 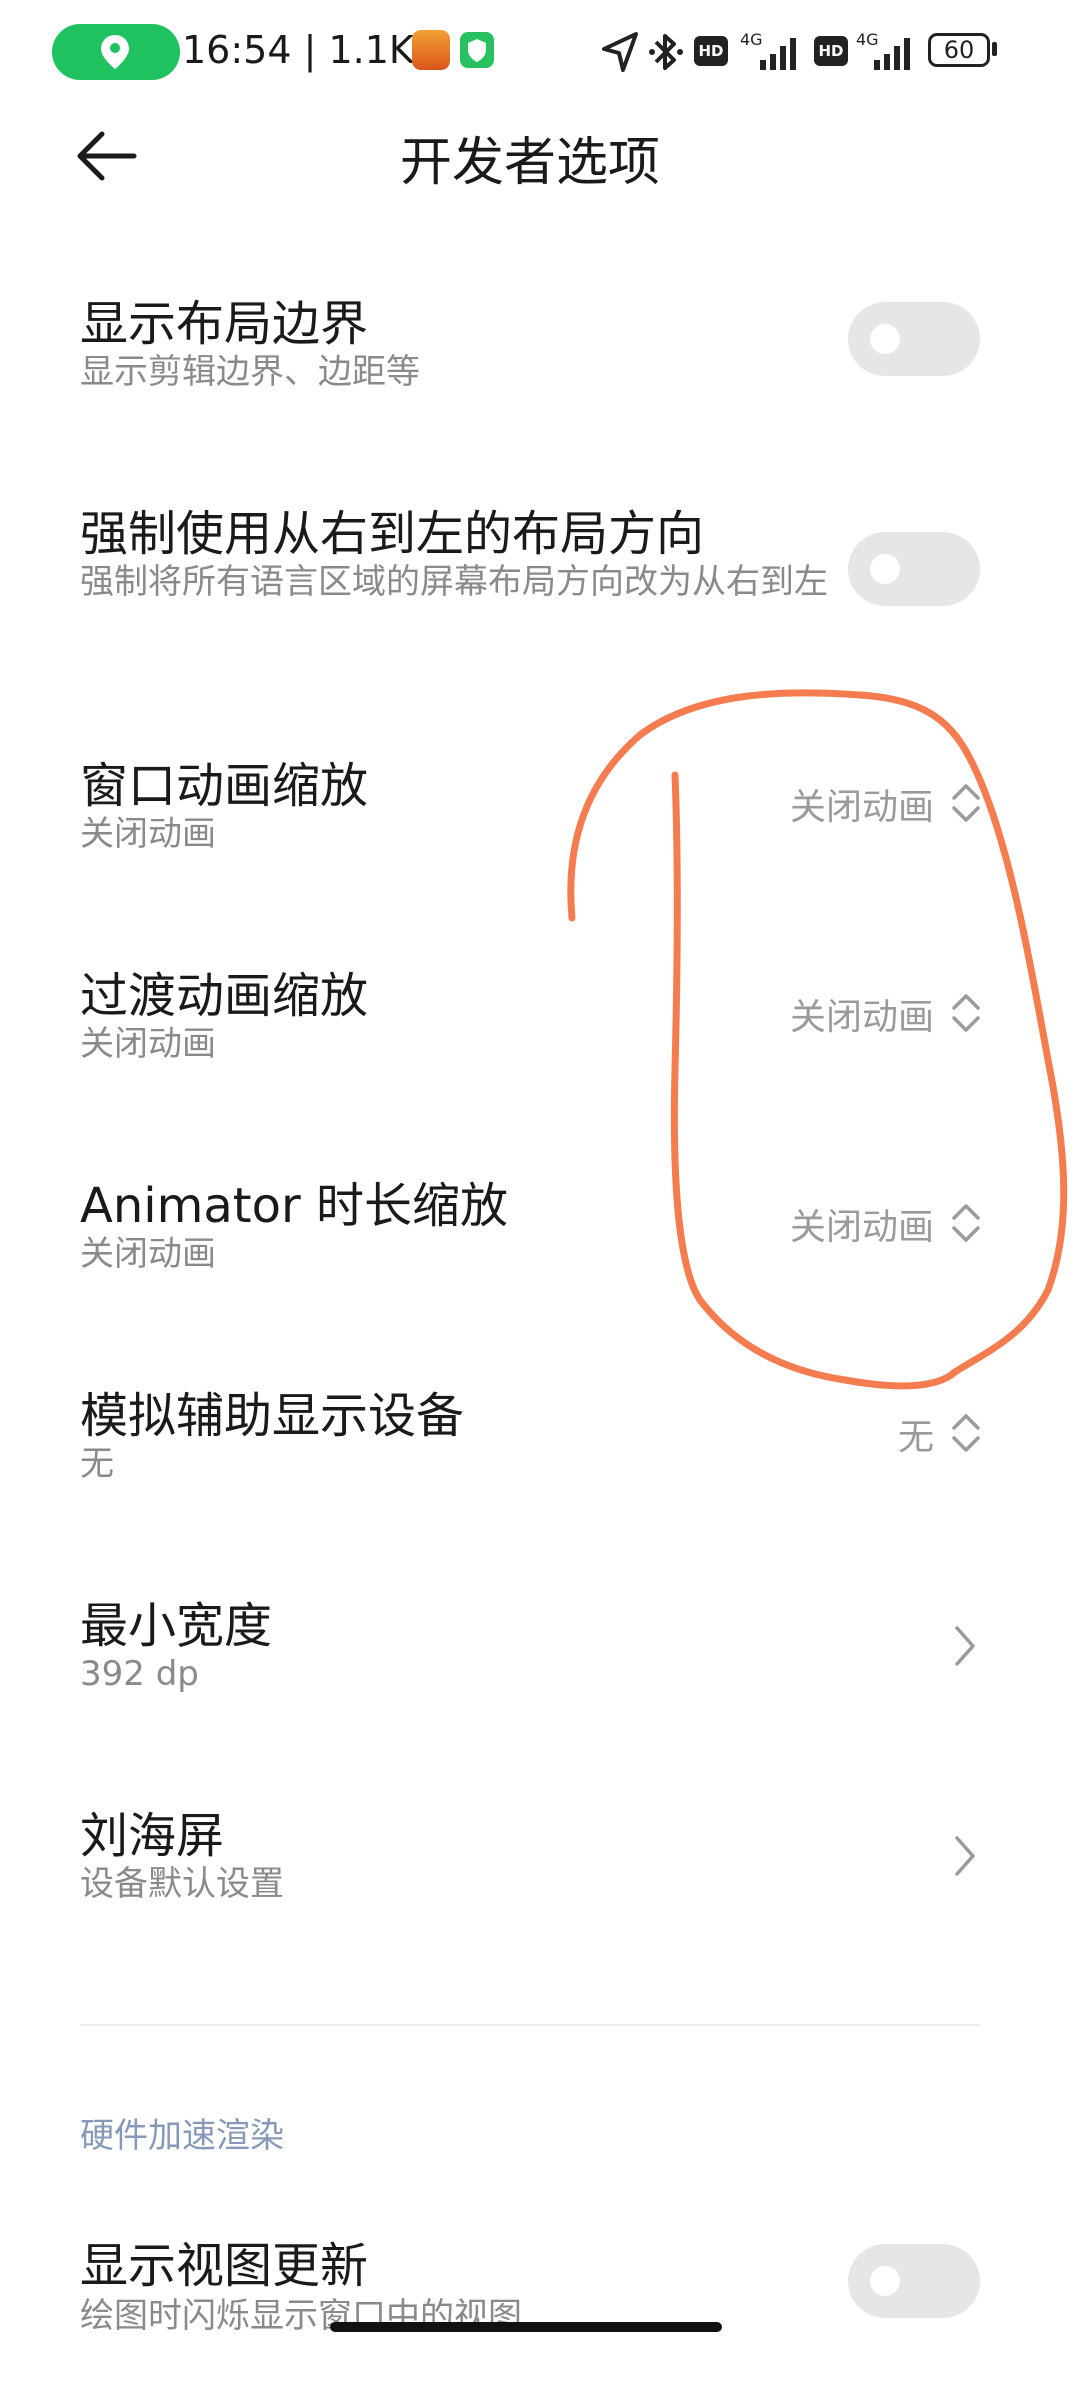 What do you see at coordinates (540, 1020) in the screenshot?
I see `setting-transition-animation-scale: 过渡动画缩放 关闭动画 关闭动画` at bounding box center [540, 1020].